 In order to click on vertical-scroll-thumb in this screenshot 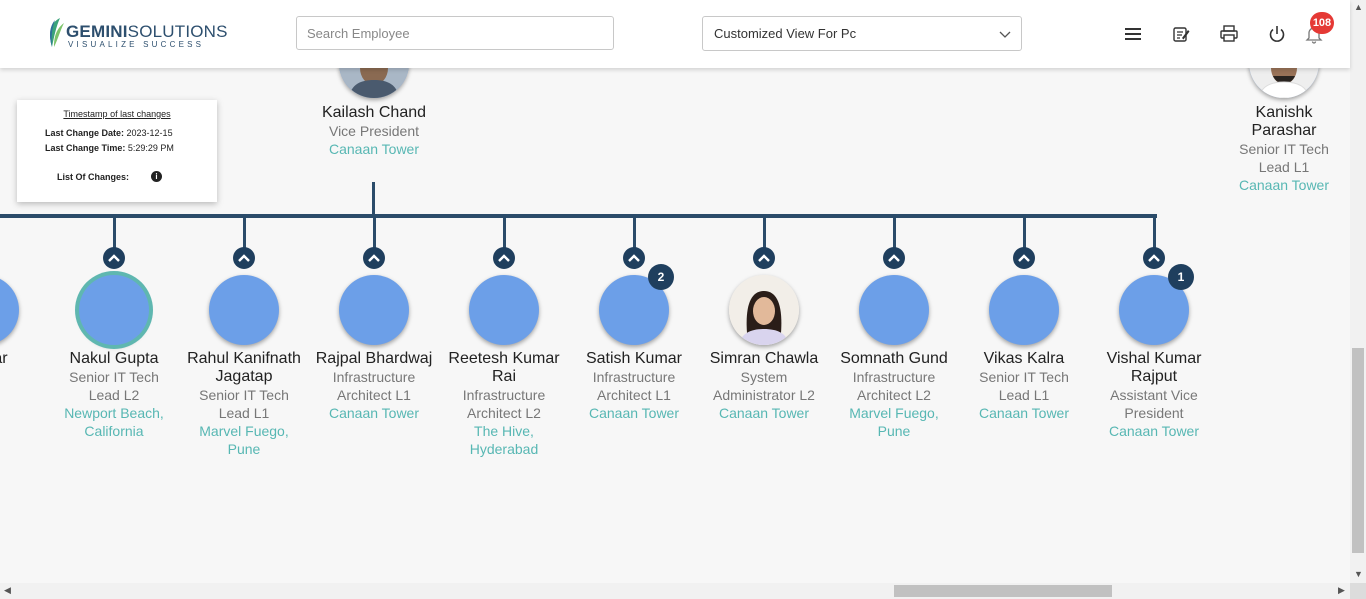, I will do `click(1358, 450)`.